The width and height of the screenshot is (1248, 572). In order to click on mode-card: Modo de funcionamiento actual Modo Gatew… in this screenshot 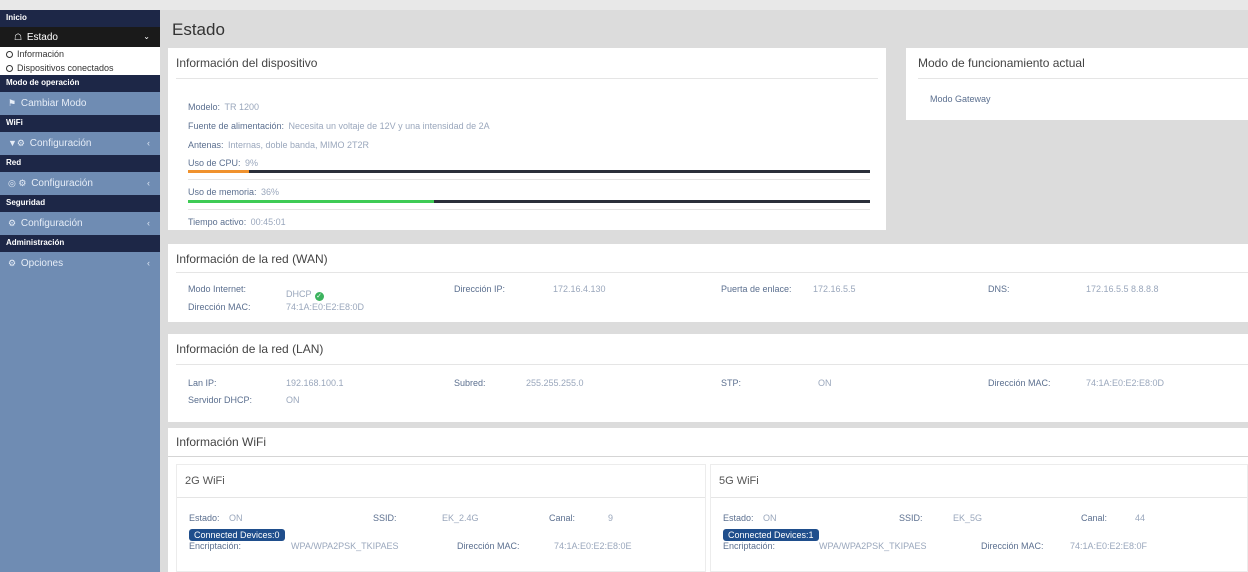, I will do `click(1077, 84)`.